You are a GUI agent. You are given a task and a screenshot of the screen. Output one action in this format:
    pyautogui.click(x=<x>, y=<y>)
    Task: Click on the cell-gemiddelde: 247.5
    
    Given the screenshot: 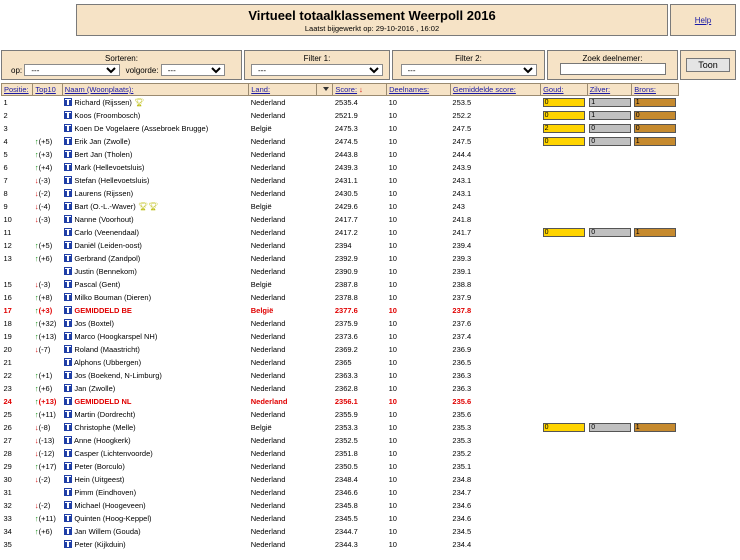 What is the action you would take?
    pyautogui.click(x=462, y=141)
    